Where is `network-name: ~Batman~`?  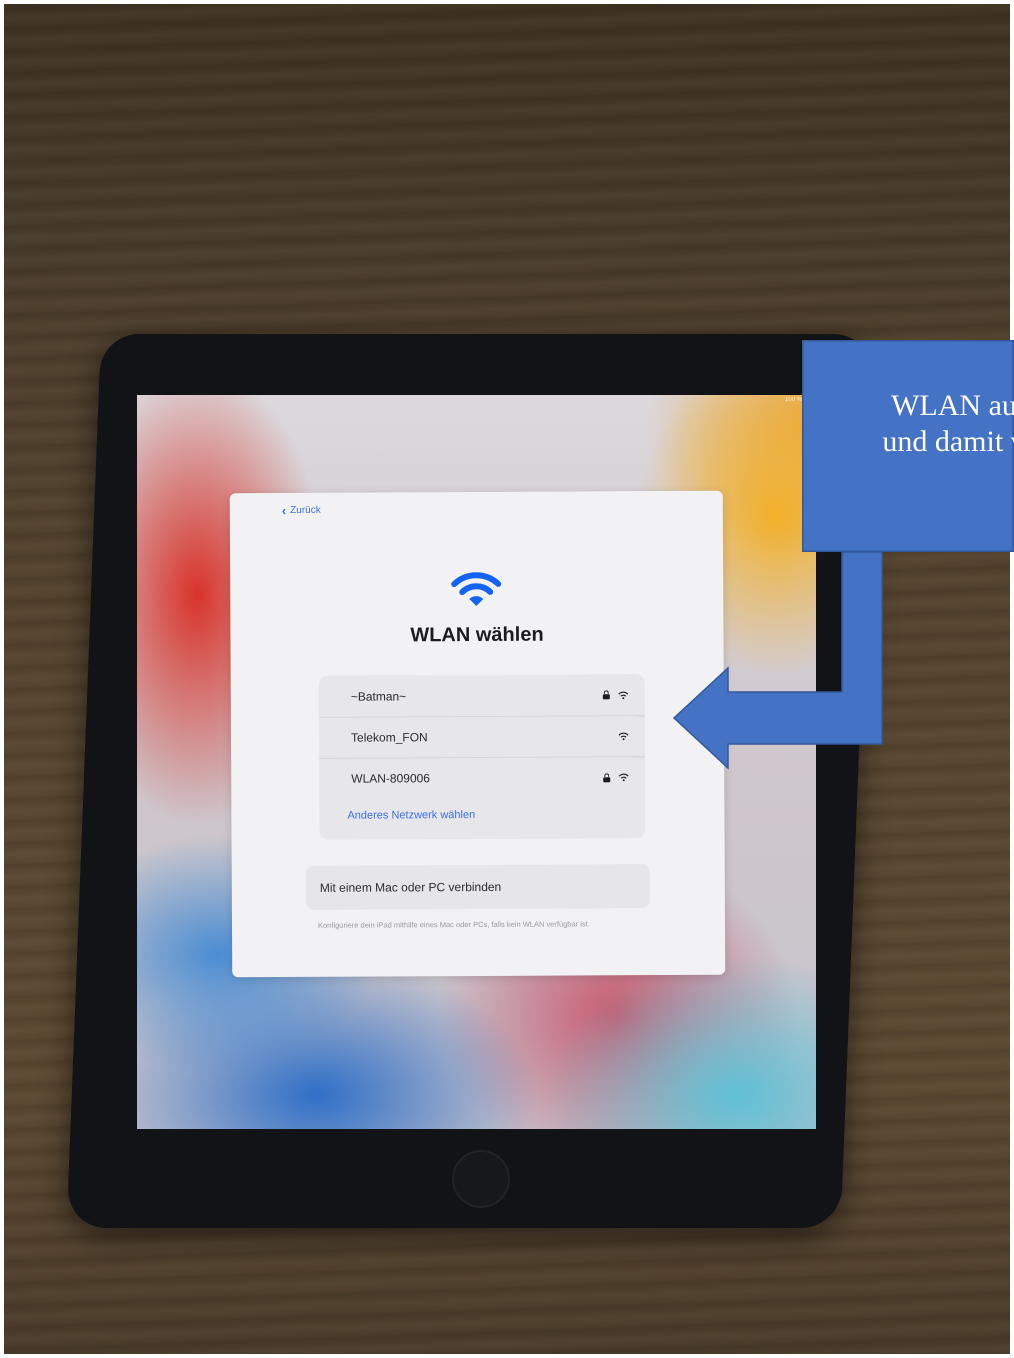 network-name: ~Batman~ is located at coordinates (378, 696).